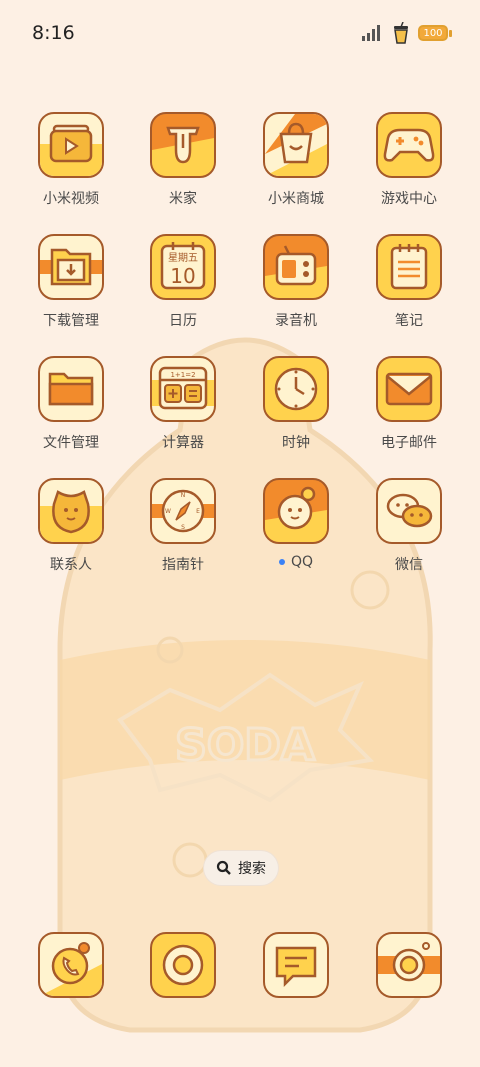  I want to click on app-label: 小米视频, so click(71, 199).